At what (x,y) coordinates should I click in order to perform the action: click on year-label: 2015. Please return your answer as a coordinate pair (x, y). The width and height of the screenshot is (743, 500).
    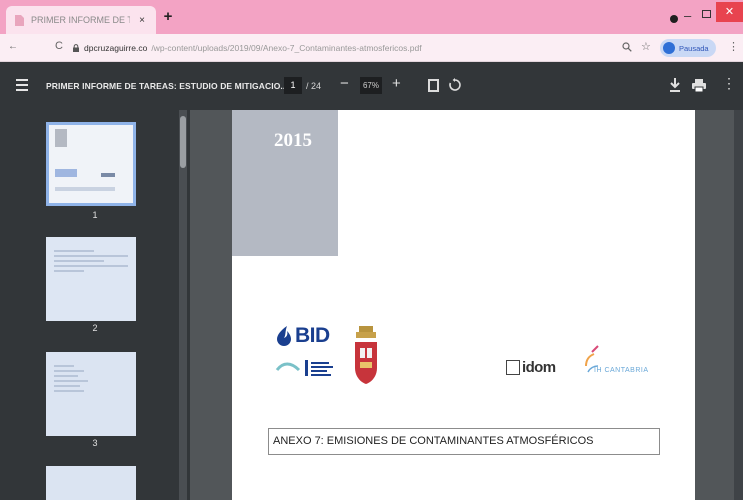
    Looking at the image, I should click on (293, 140).